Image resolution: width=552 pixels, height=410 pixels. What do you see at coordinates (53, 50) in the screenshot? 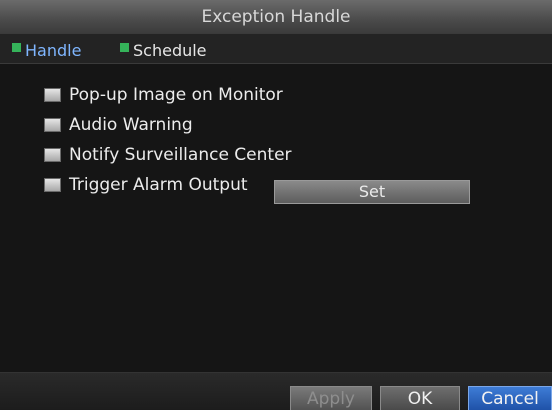
I see `tab-handle-label: Handle` at bounding box center [53, 50].